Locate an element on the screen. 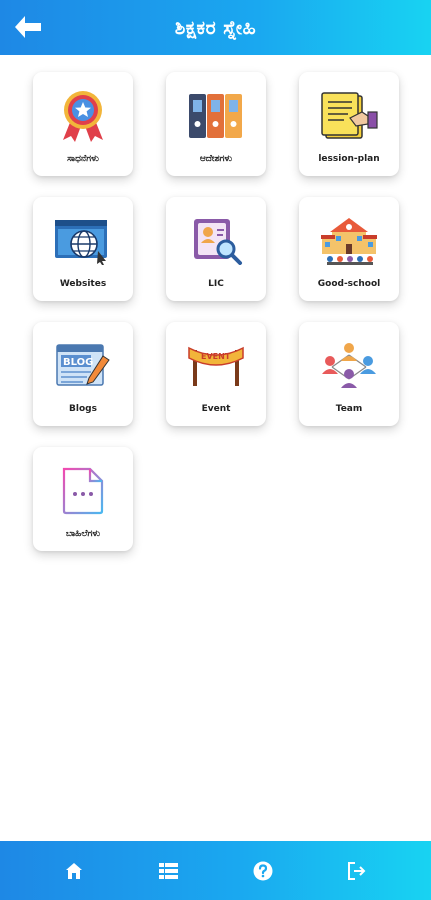 This screenshot has height=900, width=431. svg-text: BLOG is located at coordinates (78, 362).